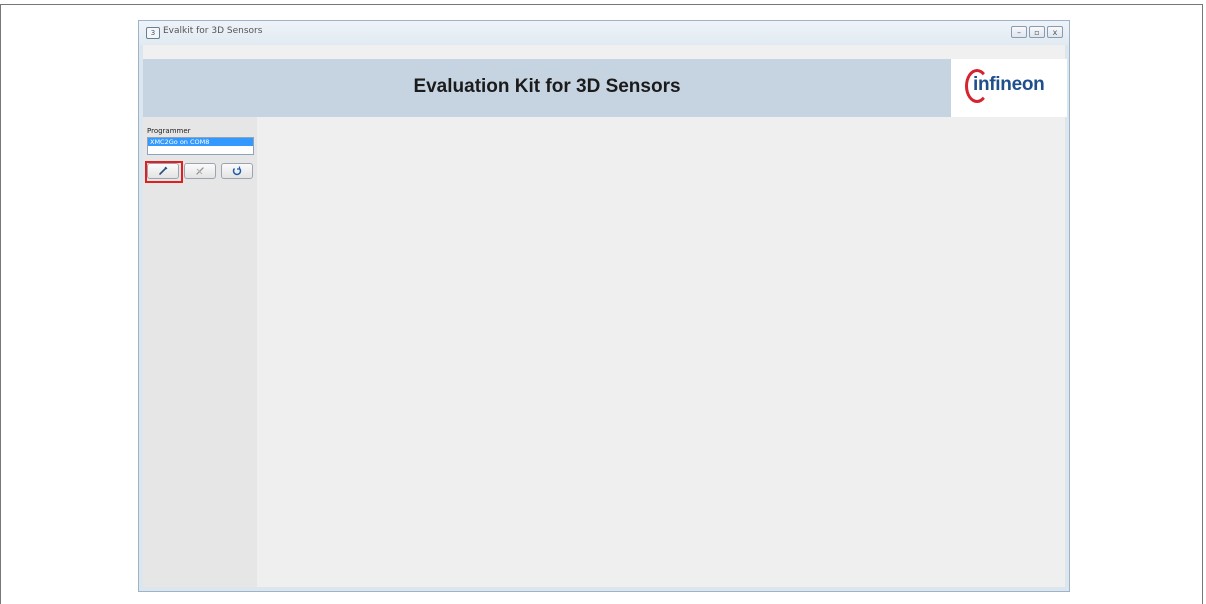 This screenshot has height=604, width=1206. I want to click on programmer-list: XMC2Go on COM8, so click(200, 146).